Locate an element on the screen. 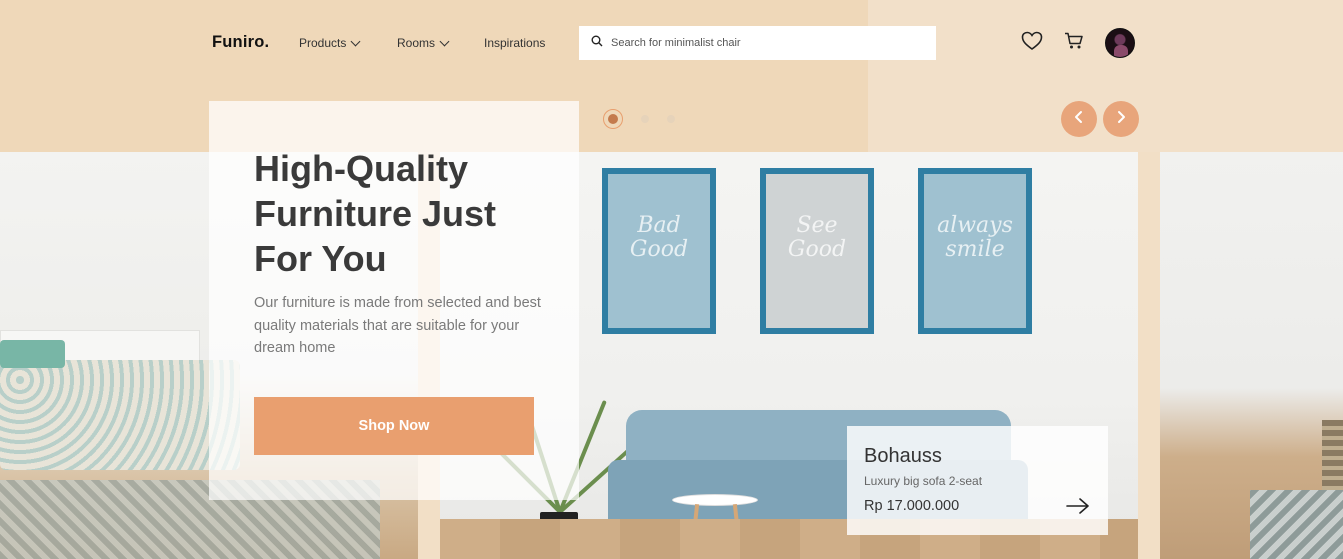 Image resolution: width=1343 pixels, height=559 pixels. shop-now-button: Shop Now is located at coordinates (394, 426).